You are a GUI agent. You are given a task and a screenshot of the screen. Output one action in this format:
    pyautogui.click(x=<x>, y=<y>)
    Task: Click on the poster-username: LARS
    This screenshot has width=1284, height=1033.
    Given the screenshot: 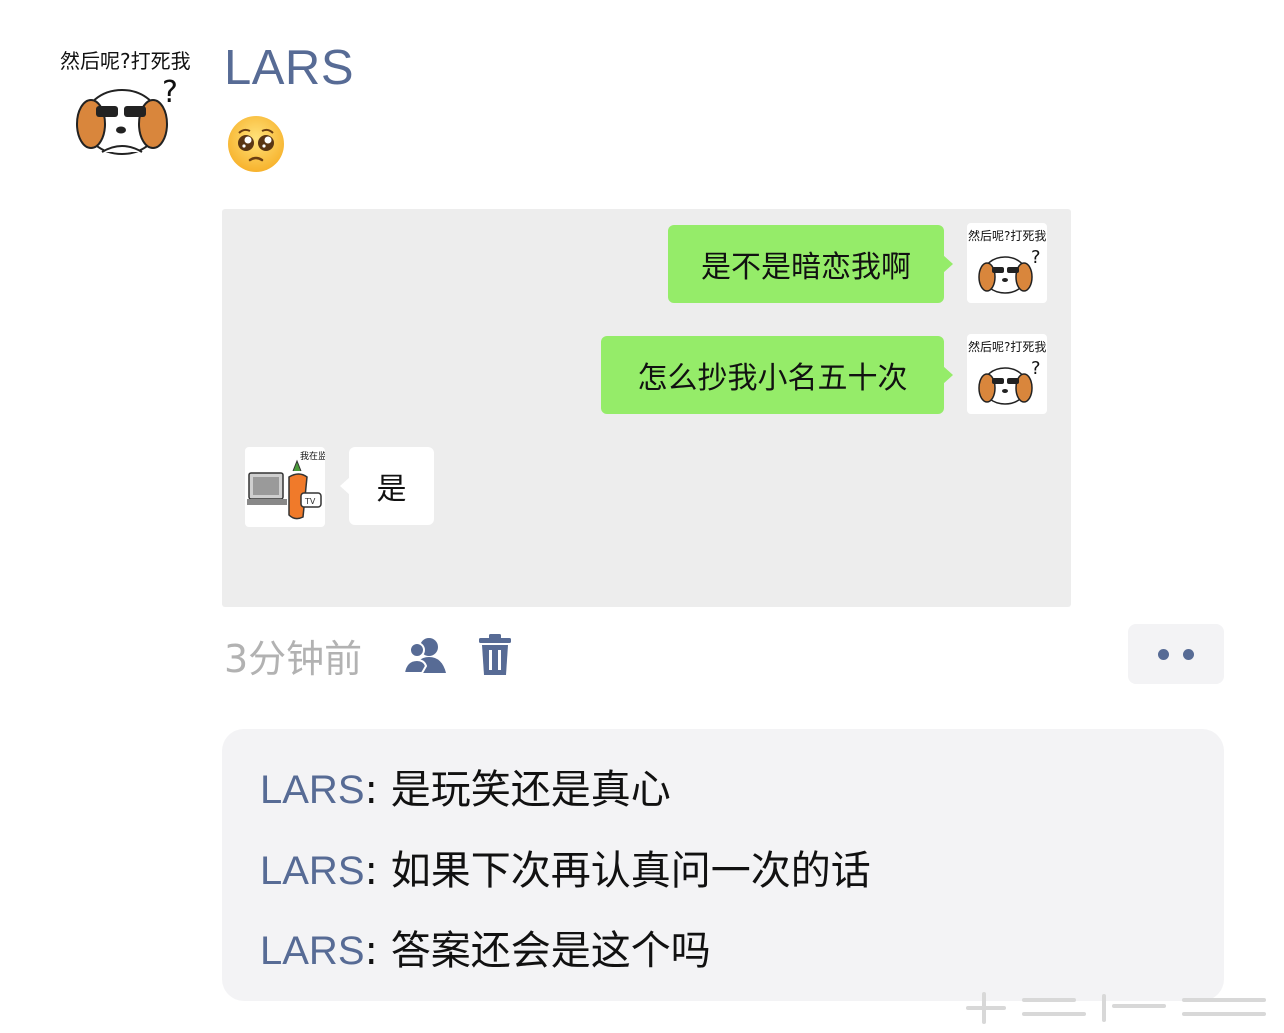 What is the action you would take?
    pyautogui.click(x=289, y=68)
    